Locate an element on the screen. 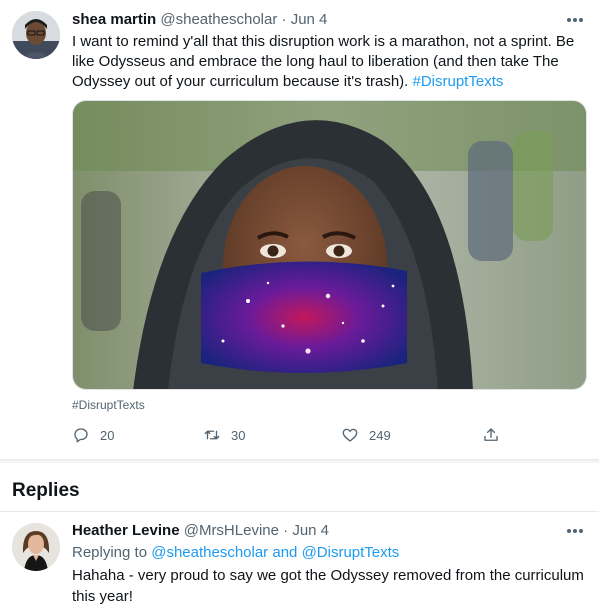 The height and width of the screenshot is (608, 599). mention-link: @DisruptTexts is located at coordinates (351, 552).